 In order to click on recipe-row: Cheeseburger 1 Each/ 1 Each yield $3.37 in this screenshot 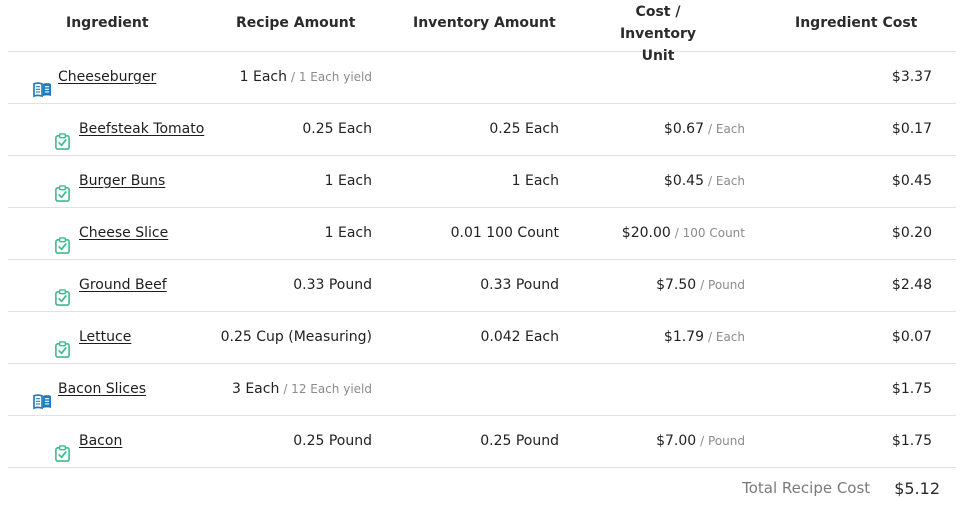, I will do `click(482, 78)`.